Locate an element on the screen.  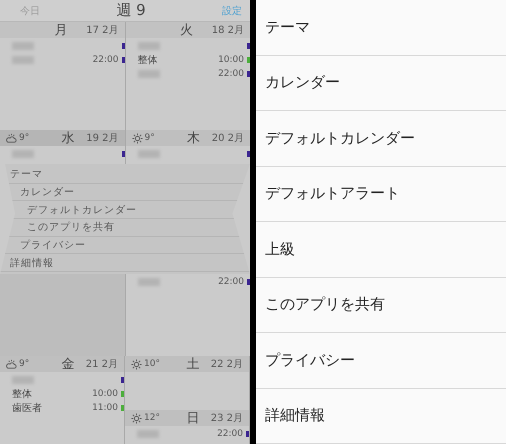
day-name: 日 is located at coordinates (192, 418).